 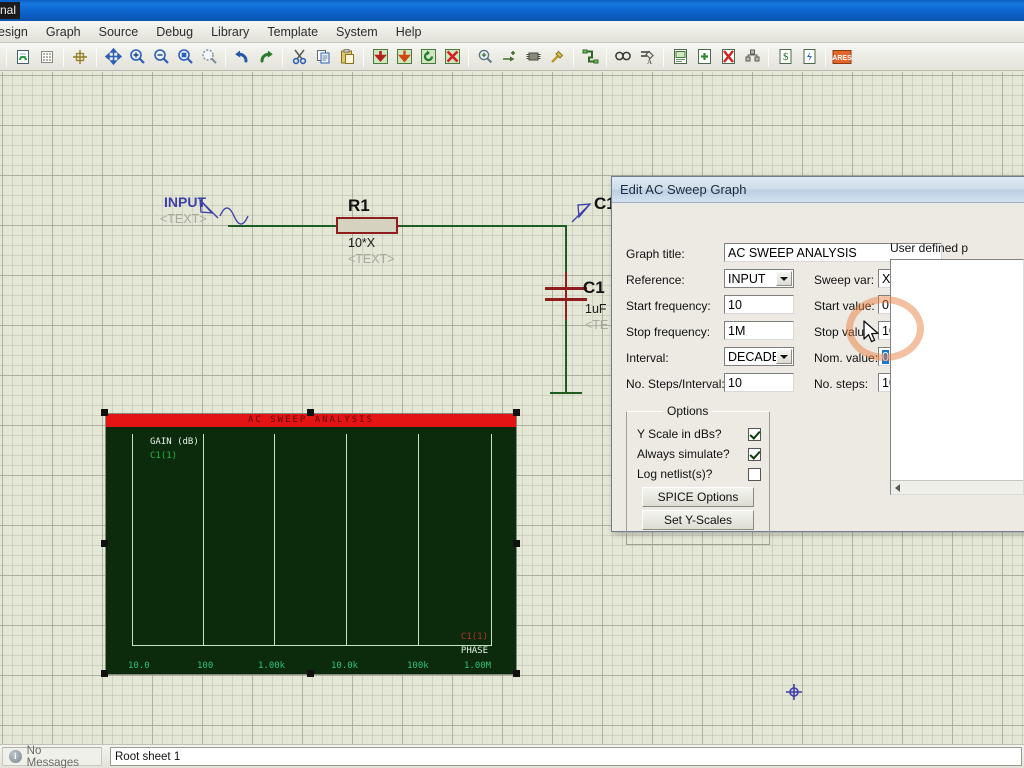 What do you see at coordinates (680, 57) in the screenshot?
I see `design-explorer-icon` at bounding box center [680, 57].